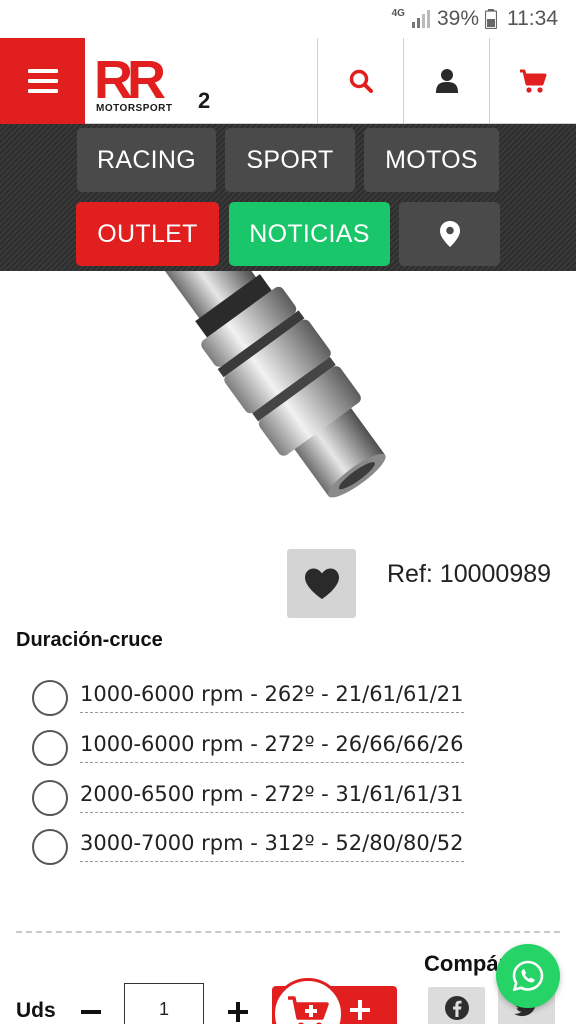 The width and height of the screenshot is (576, 1024). I want to click on search-button, so click(360, 81).